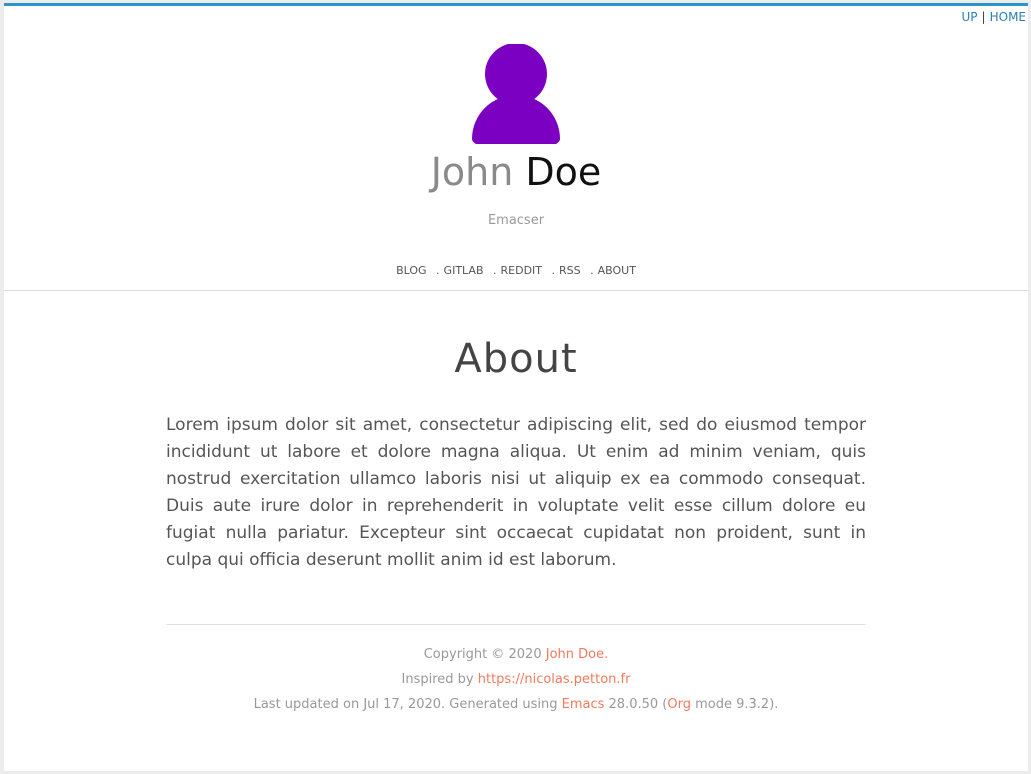 The width and height of the screenshot is (1031, 774). I want to click on up-link: UP, so click(970, 17).